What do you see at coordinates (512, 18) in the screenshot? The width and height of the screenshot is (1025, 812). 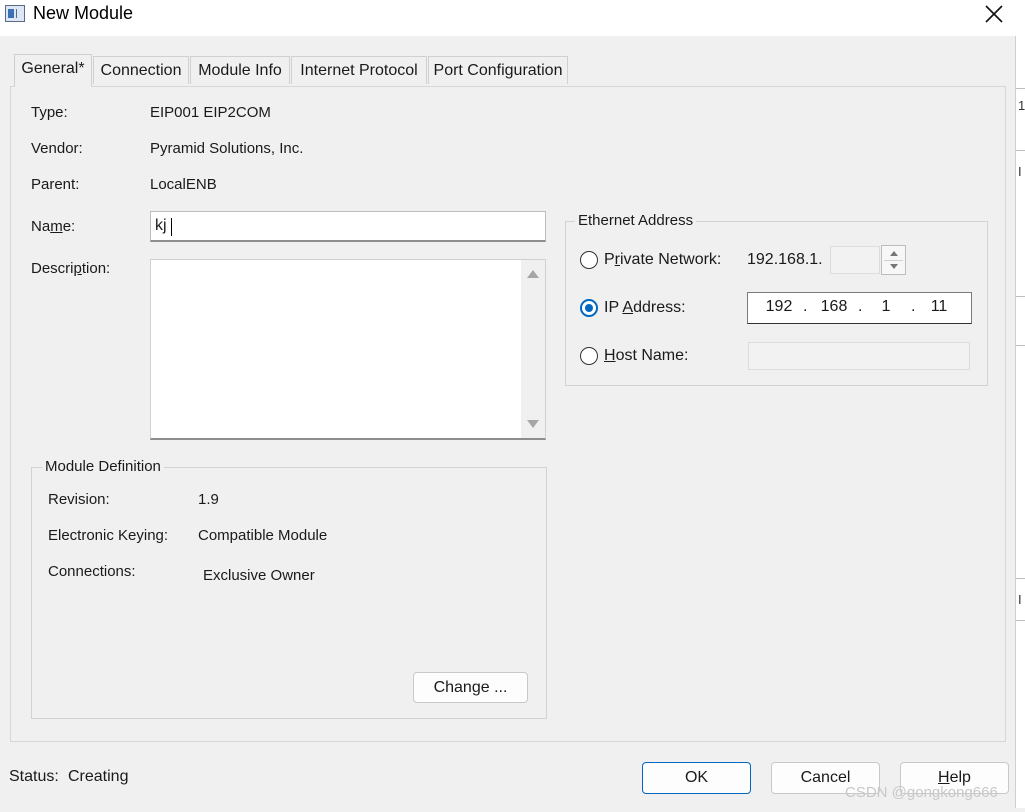 I see `title-bar` at bounding box center [512, 18].